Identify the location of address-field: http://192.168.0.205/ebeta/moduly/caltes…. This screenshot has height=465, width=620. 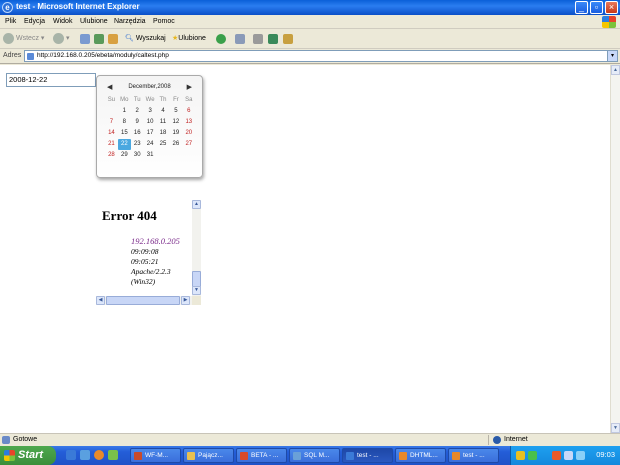
(321, 56).